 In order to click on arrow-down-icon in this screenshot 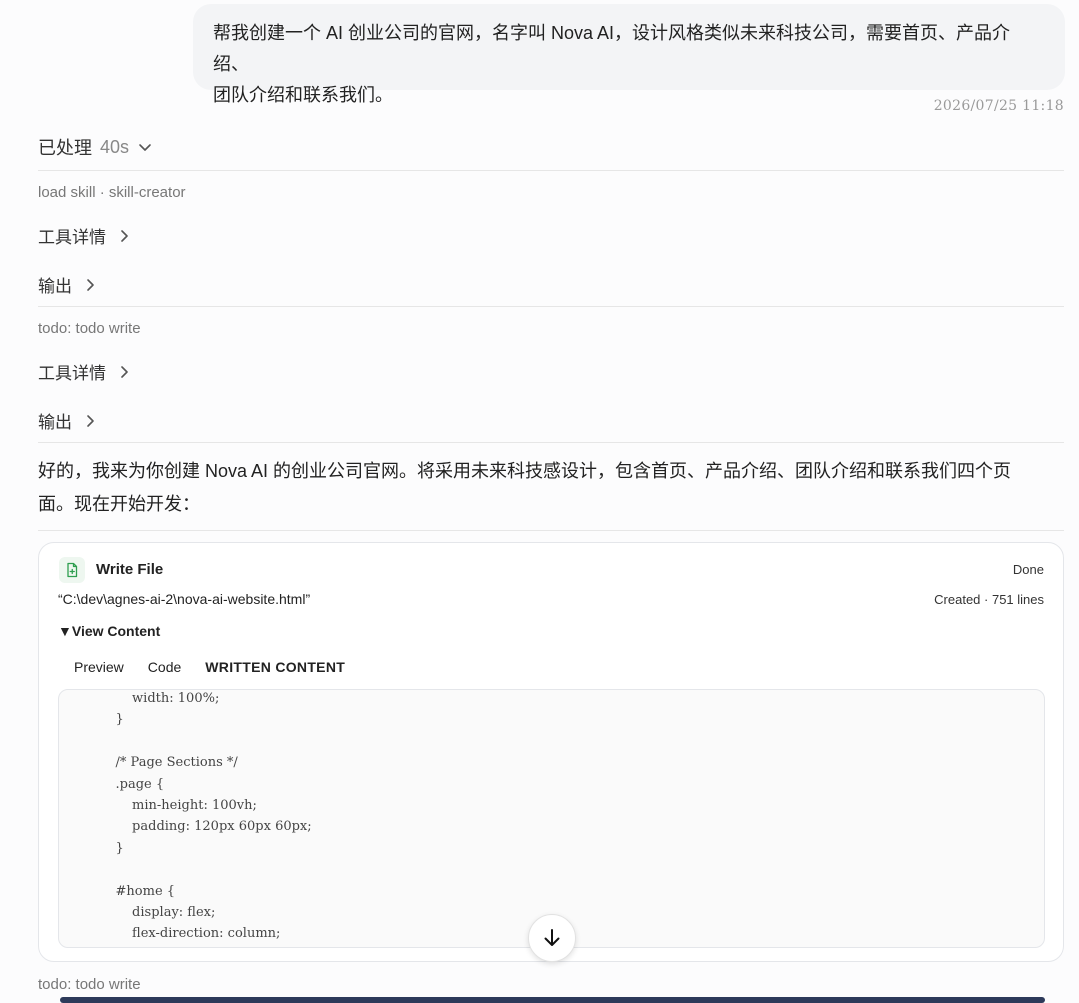, I will do `click(552, 937)`.